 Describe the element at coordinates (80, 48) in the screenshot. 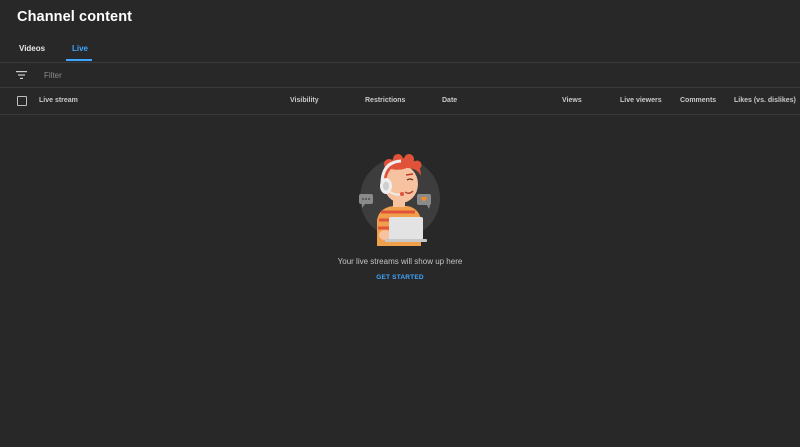

I see `tab-live: Live` at that location.